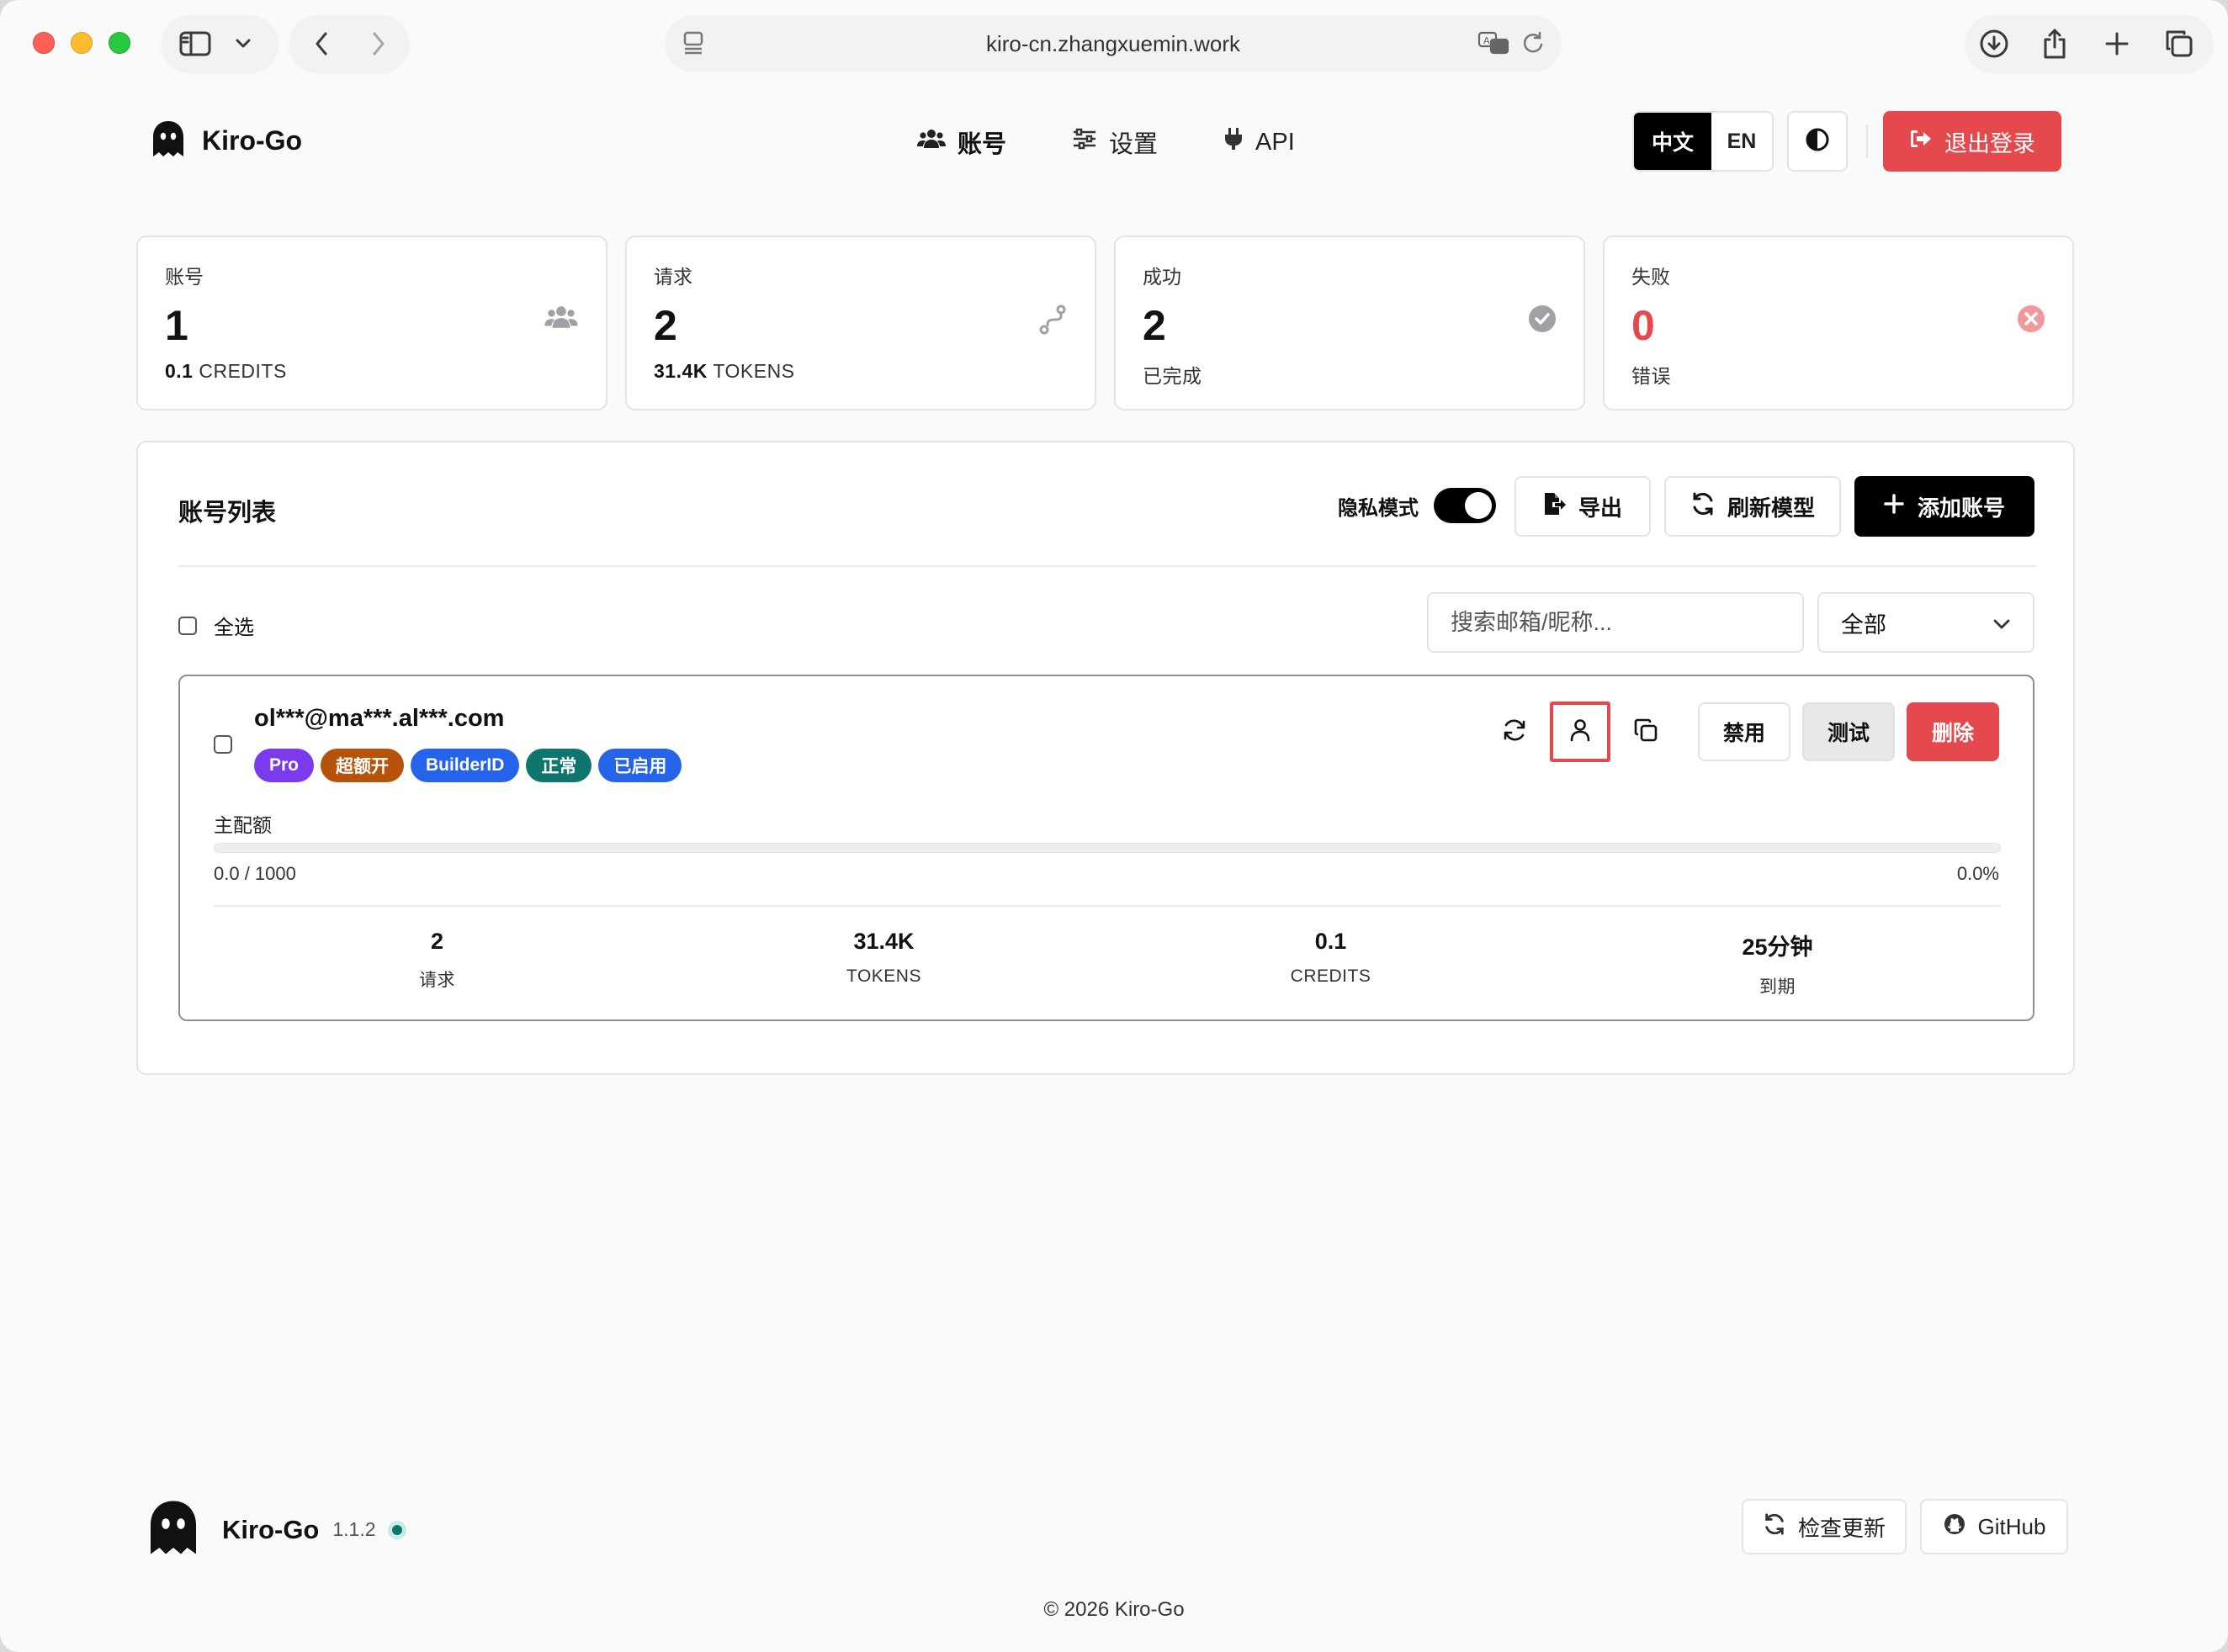  Describe the element at coordinates (1542, 320) in the screenshot. I see `check-circle-icon` at that location.